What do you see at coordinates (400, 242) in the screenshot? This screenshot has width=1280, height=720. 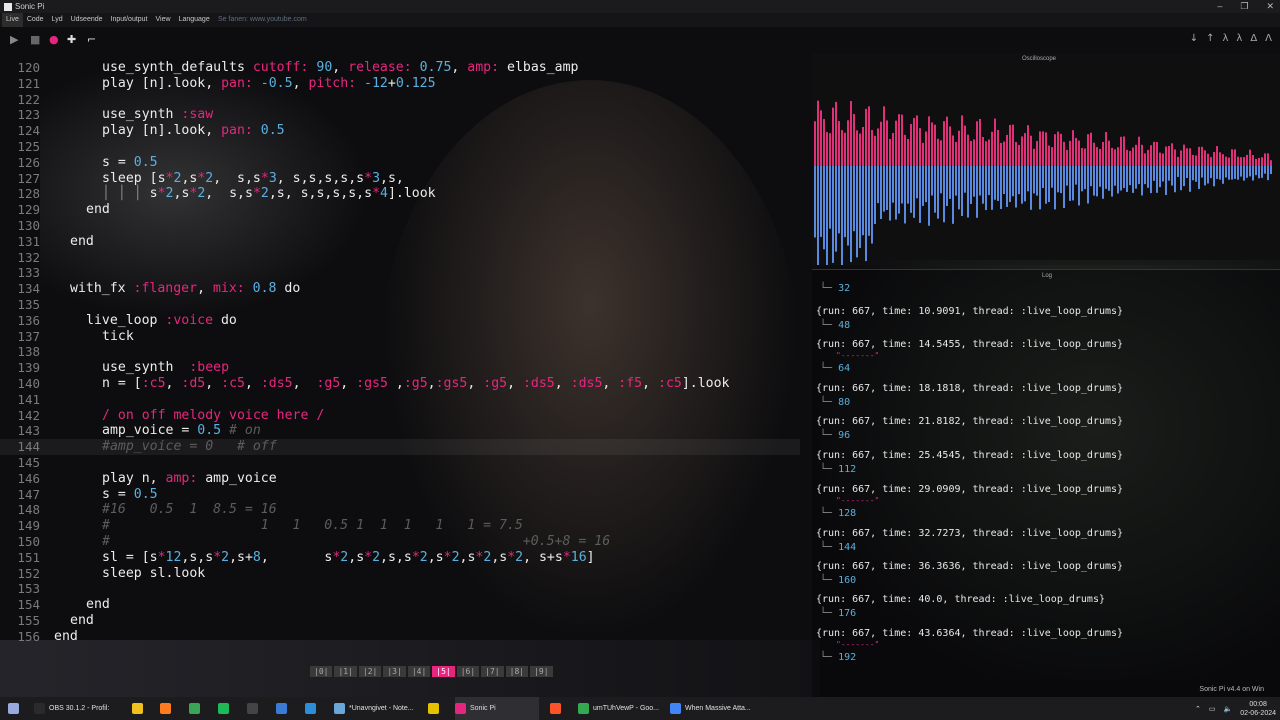 I see `code-line: 131 end` at bounding box center [400, 242].